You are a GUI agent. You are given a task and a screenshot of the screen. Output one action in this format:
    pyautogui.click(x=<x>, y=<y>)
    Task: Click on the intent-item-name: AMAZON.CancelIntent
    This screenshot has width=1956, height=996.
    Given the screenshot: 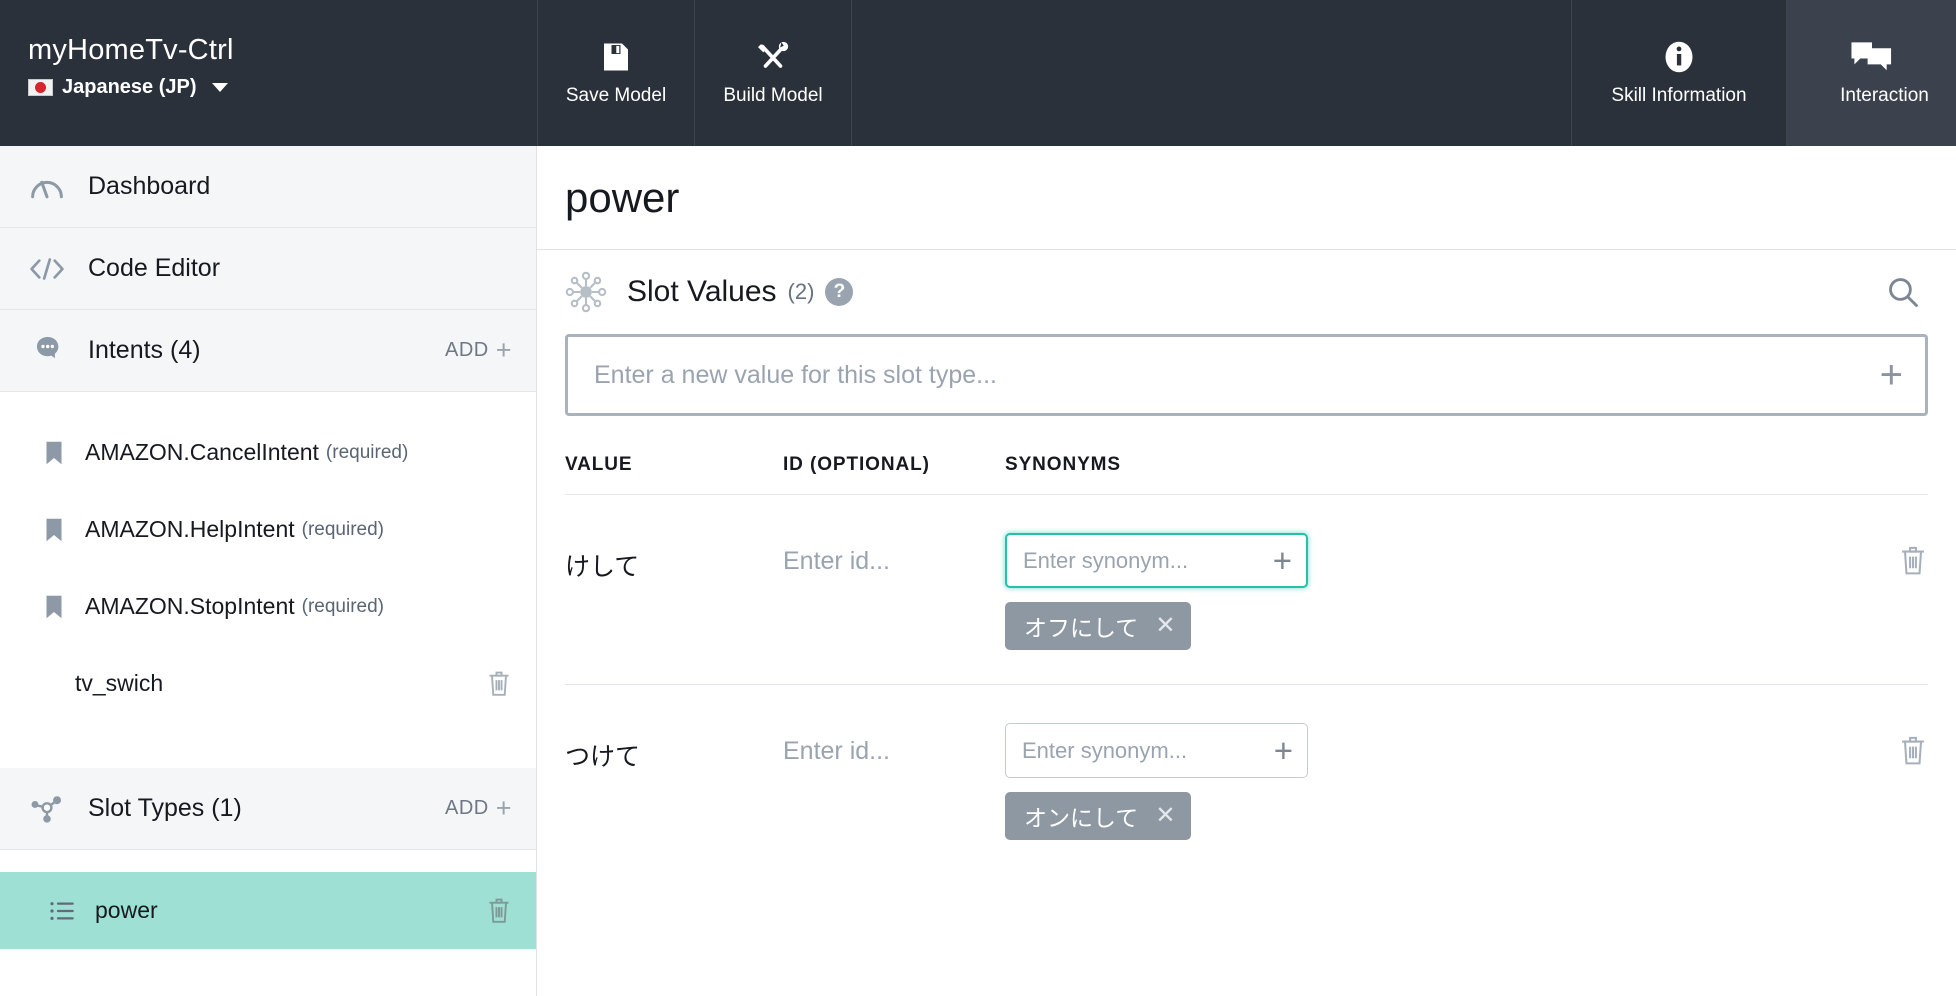 What is the action you would take?
    pyautogui.click(x=202, y=452)
    